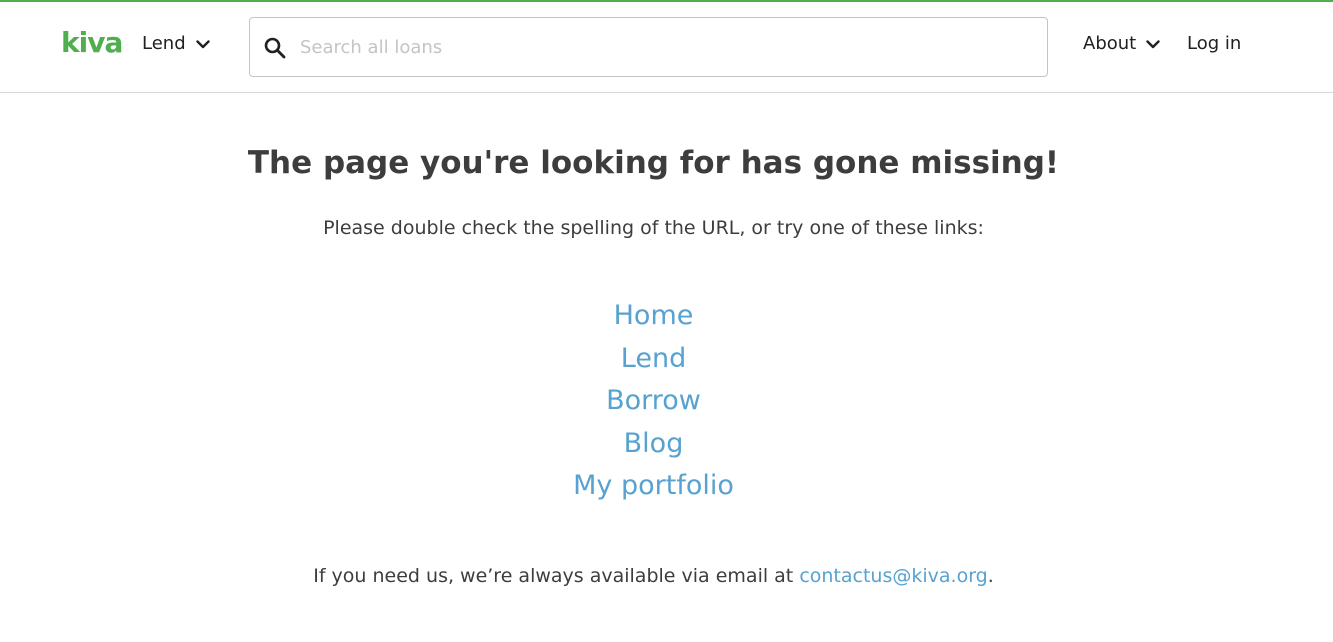 The width and height of the screenshot is (1333, 642). Describe the element at coordinates (1110, 43) in the screenshot. I see `about-dropdown-label: About` at that location.